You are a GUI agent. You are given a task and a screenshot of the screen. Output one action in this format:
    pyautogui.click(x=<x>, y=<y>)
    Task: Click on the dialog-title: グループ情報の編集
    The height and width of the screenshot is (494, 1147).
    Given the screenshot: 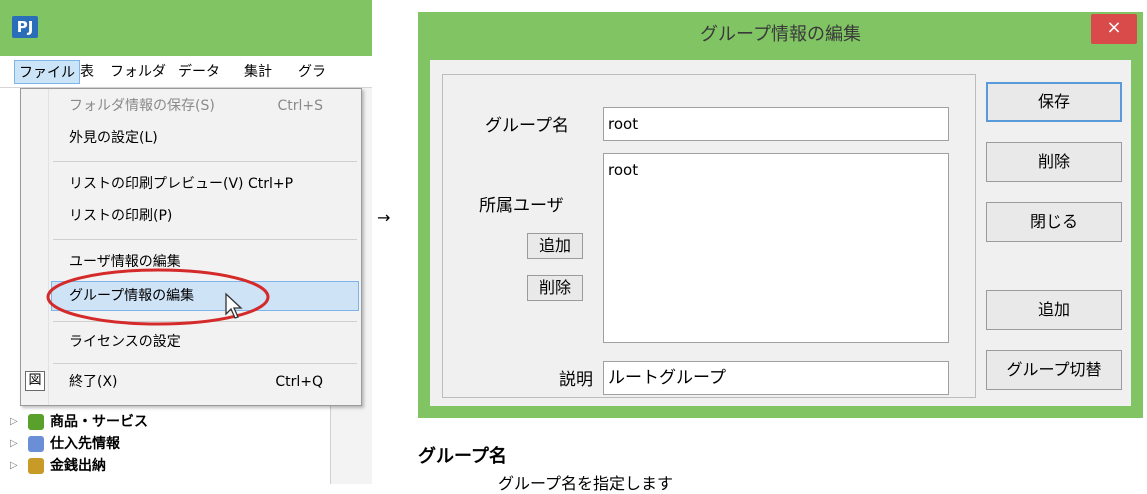 What is the action you would take?
    pyautogui.click(x=780, y=34)
    